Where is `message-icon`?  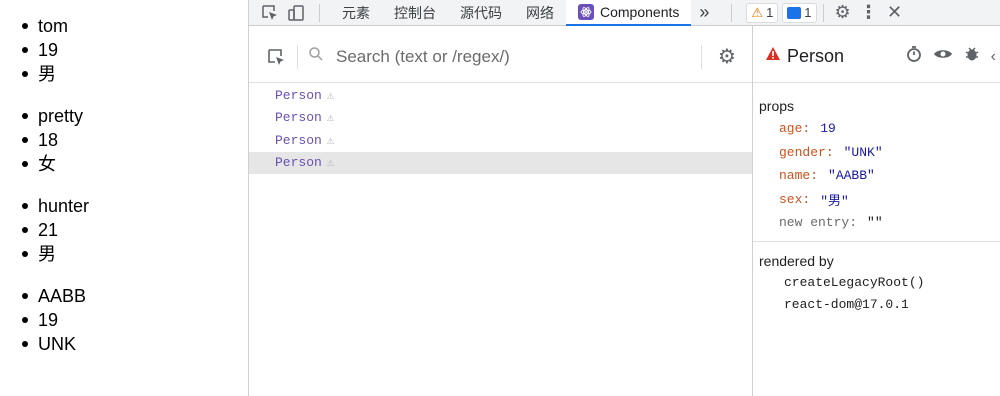
message-icon is located at coordinates (794, 12).